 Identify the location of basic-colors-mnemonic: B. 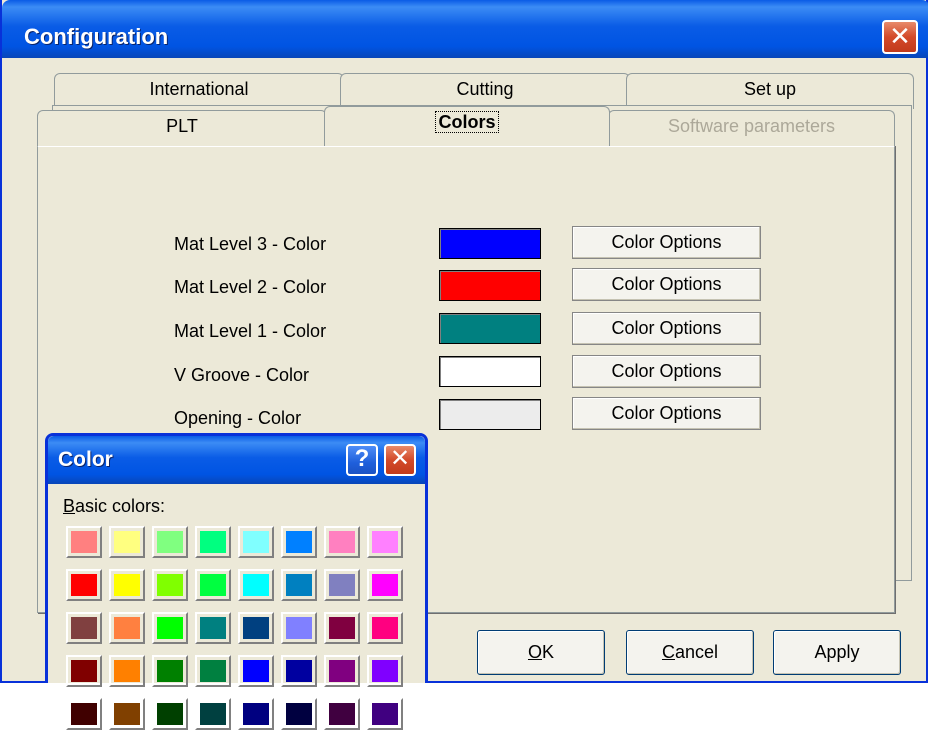
(69, 506).